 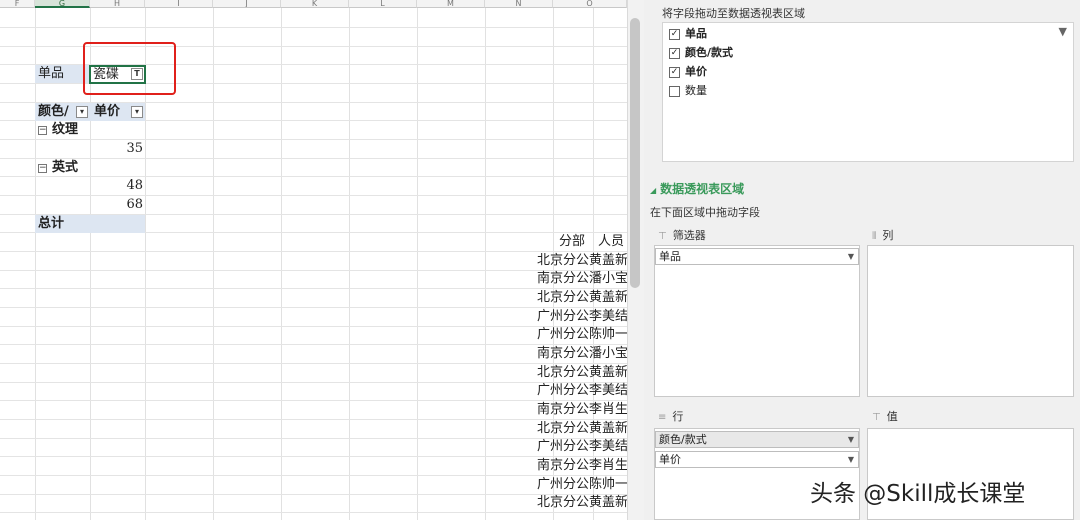 What do you see at coordinates (757, 321) in the screenshot?
I see `filters-drop-zone: 单品 ▼` at bounding box center [757, 321].